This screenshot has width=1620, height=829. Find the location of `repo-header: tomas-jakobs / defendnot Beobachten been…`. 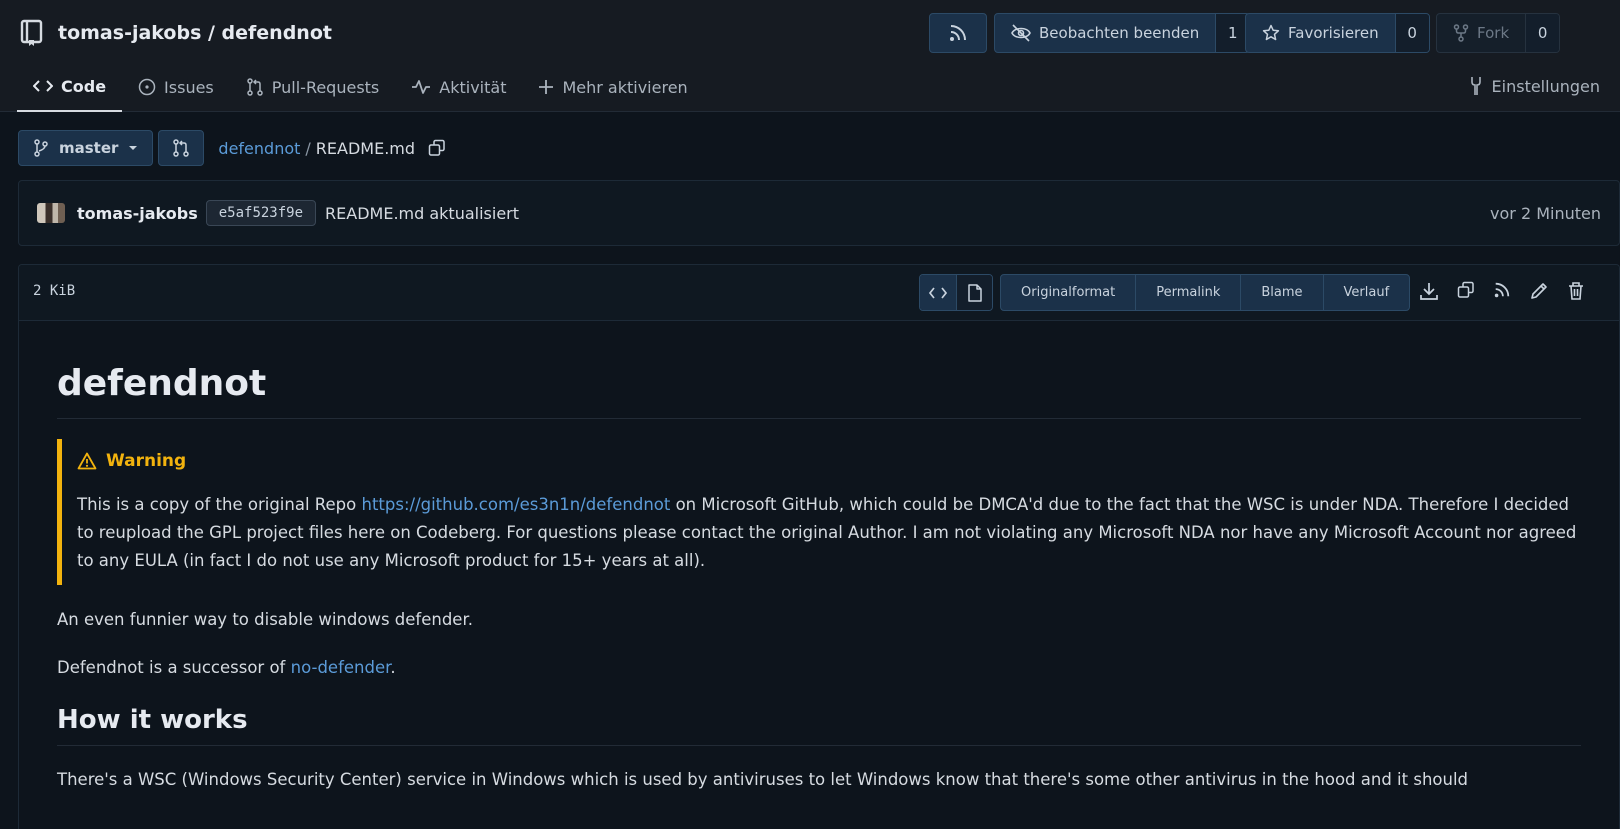

repo-header: tomas-jakobs / defendnot Beobachten been… is located at coordinates (810, 56).